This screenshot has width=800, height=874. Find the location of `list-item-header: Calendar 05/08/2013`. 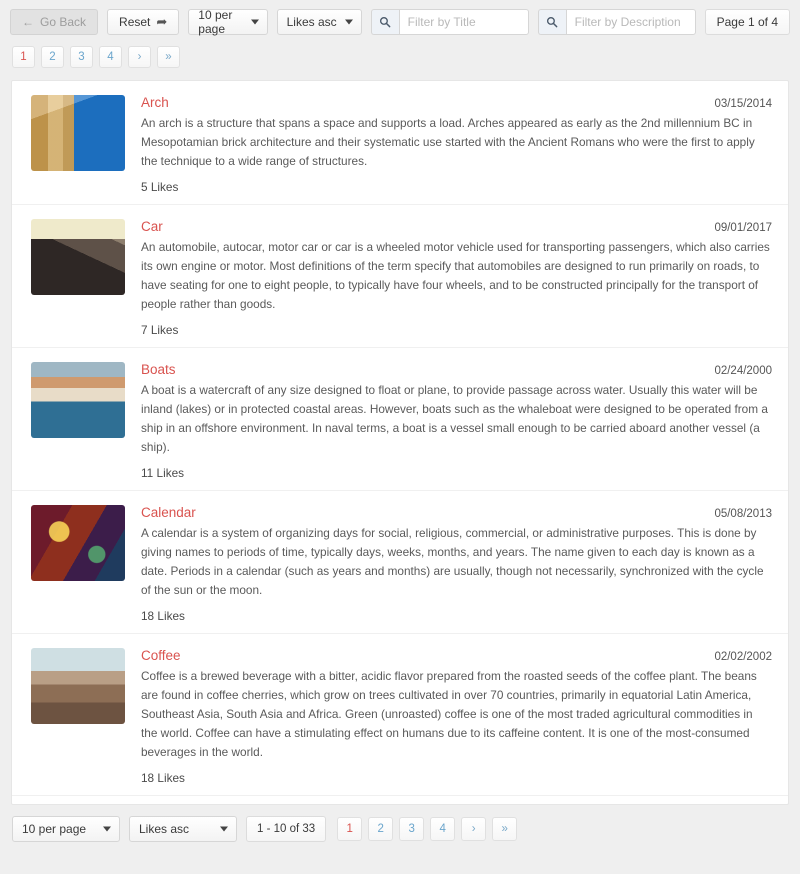

list-item-header: Calendar 05/08/2013 is located at coordinates (456, 512).